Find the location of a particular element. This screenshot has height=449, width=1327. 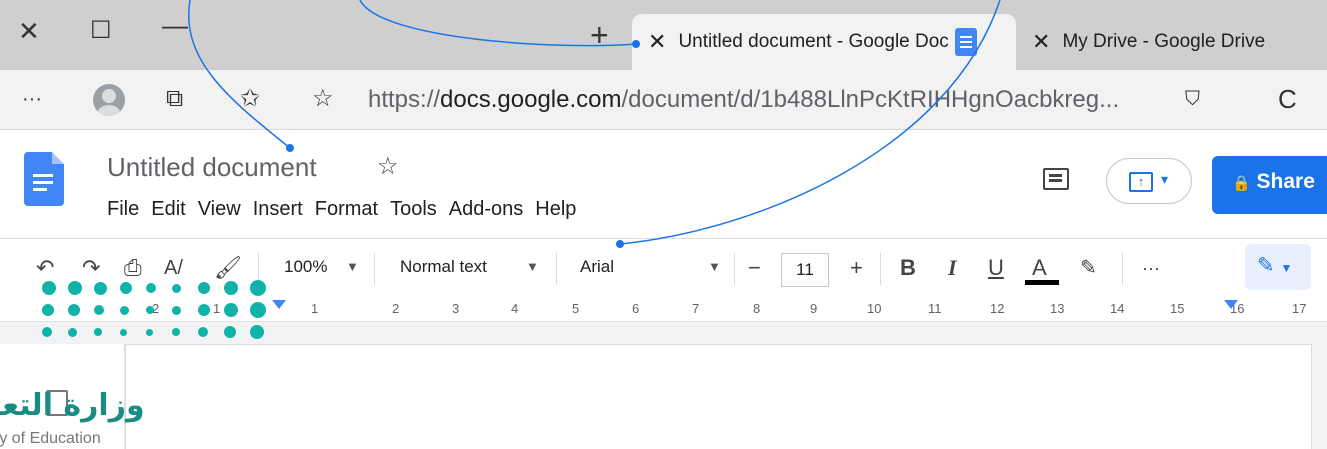

star-icon: ☆ is located at coordinates (388, 166).